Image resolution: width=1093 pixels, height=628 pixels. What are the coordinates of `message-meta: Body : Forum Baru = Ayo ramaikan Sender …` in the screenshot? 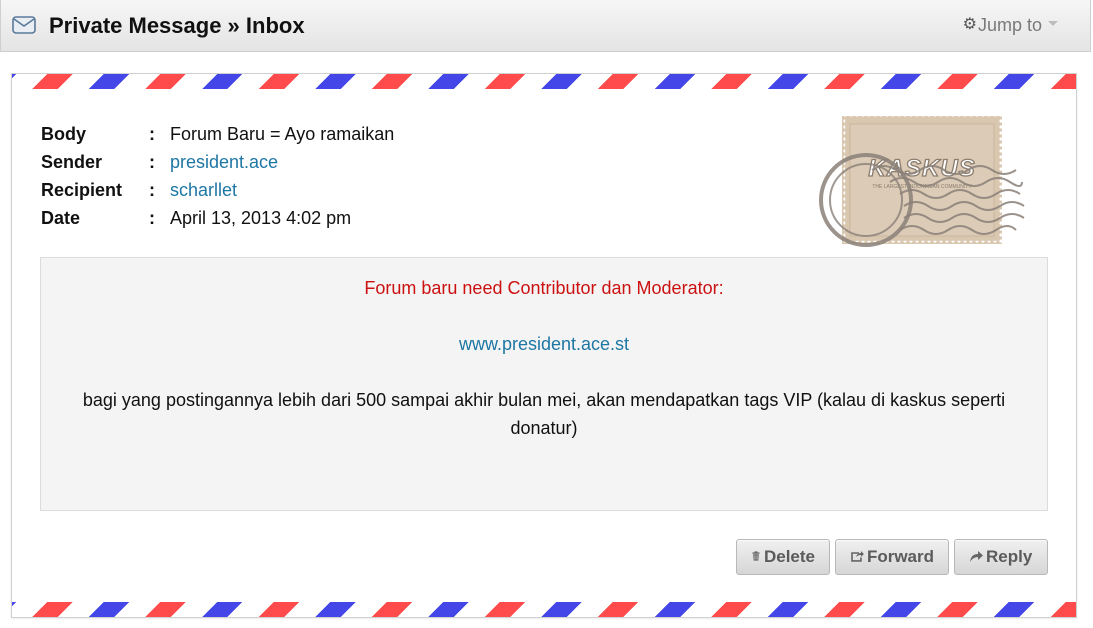 It's located at (217, 176).